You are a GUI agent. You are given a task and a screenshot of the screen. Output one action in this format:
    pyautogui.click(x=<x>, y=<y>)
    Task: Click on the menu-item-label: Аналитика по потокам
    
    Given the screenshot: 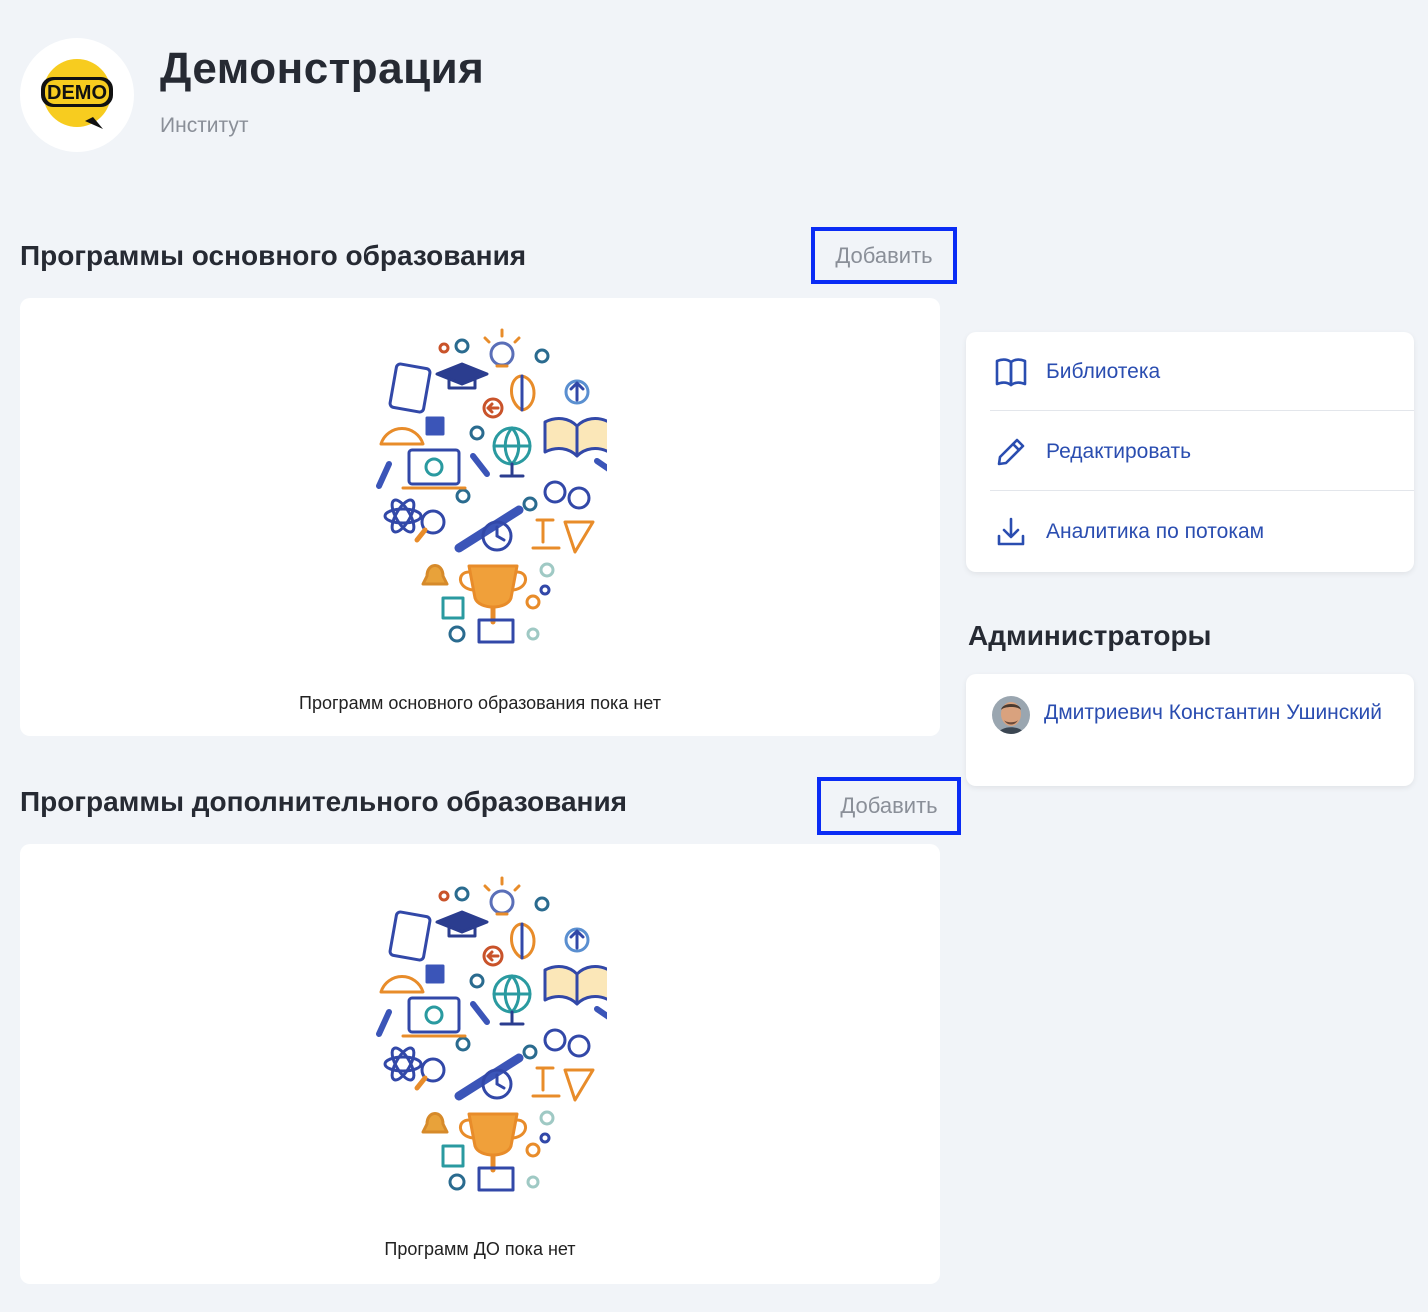 What is the action you would take?
    pyautogui.click(x=1155, y=531)
    